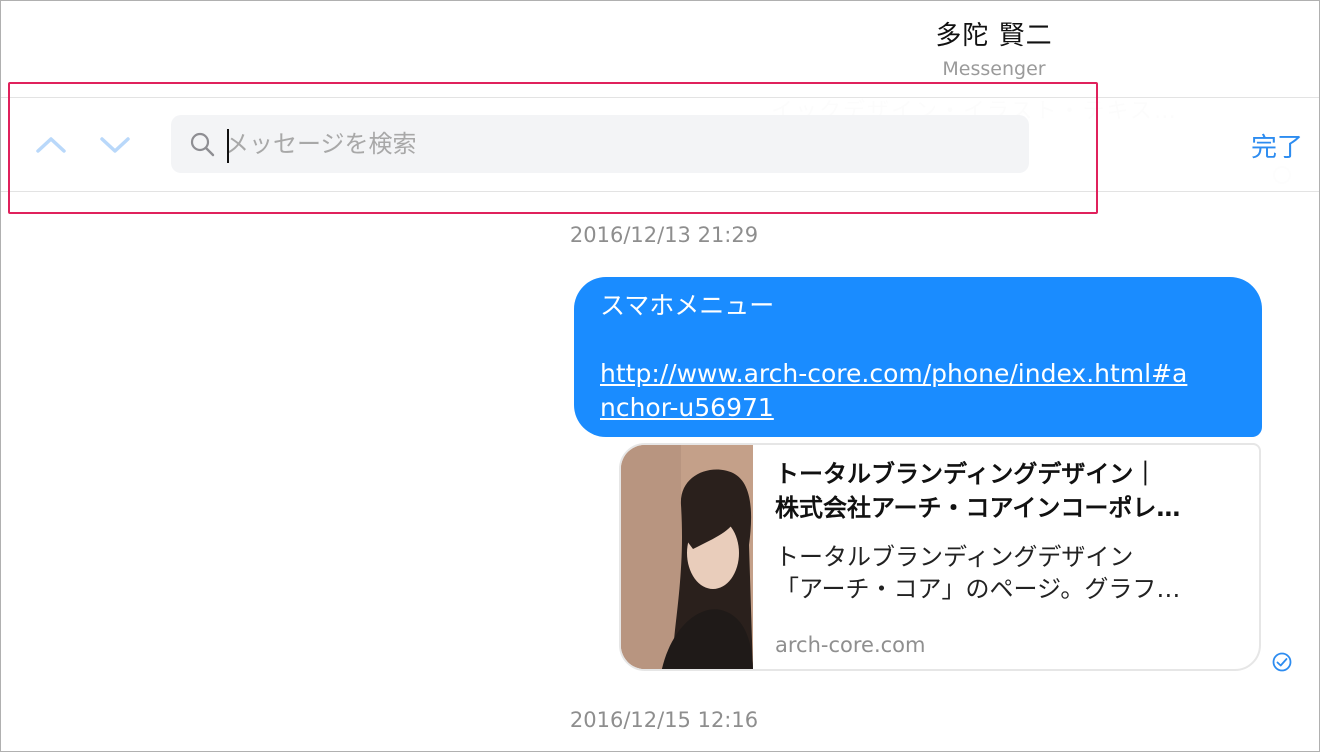  Describe the element at coordinates (994, 69) in the screenshot. I see `contact-subtitle: Messenger` at that location.